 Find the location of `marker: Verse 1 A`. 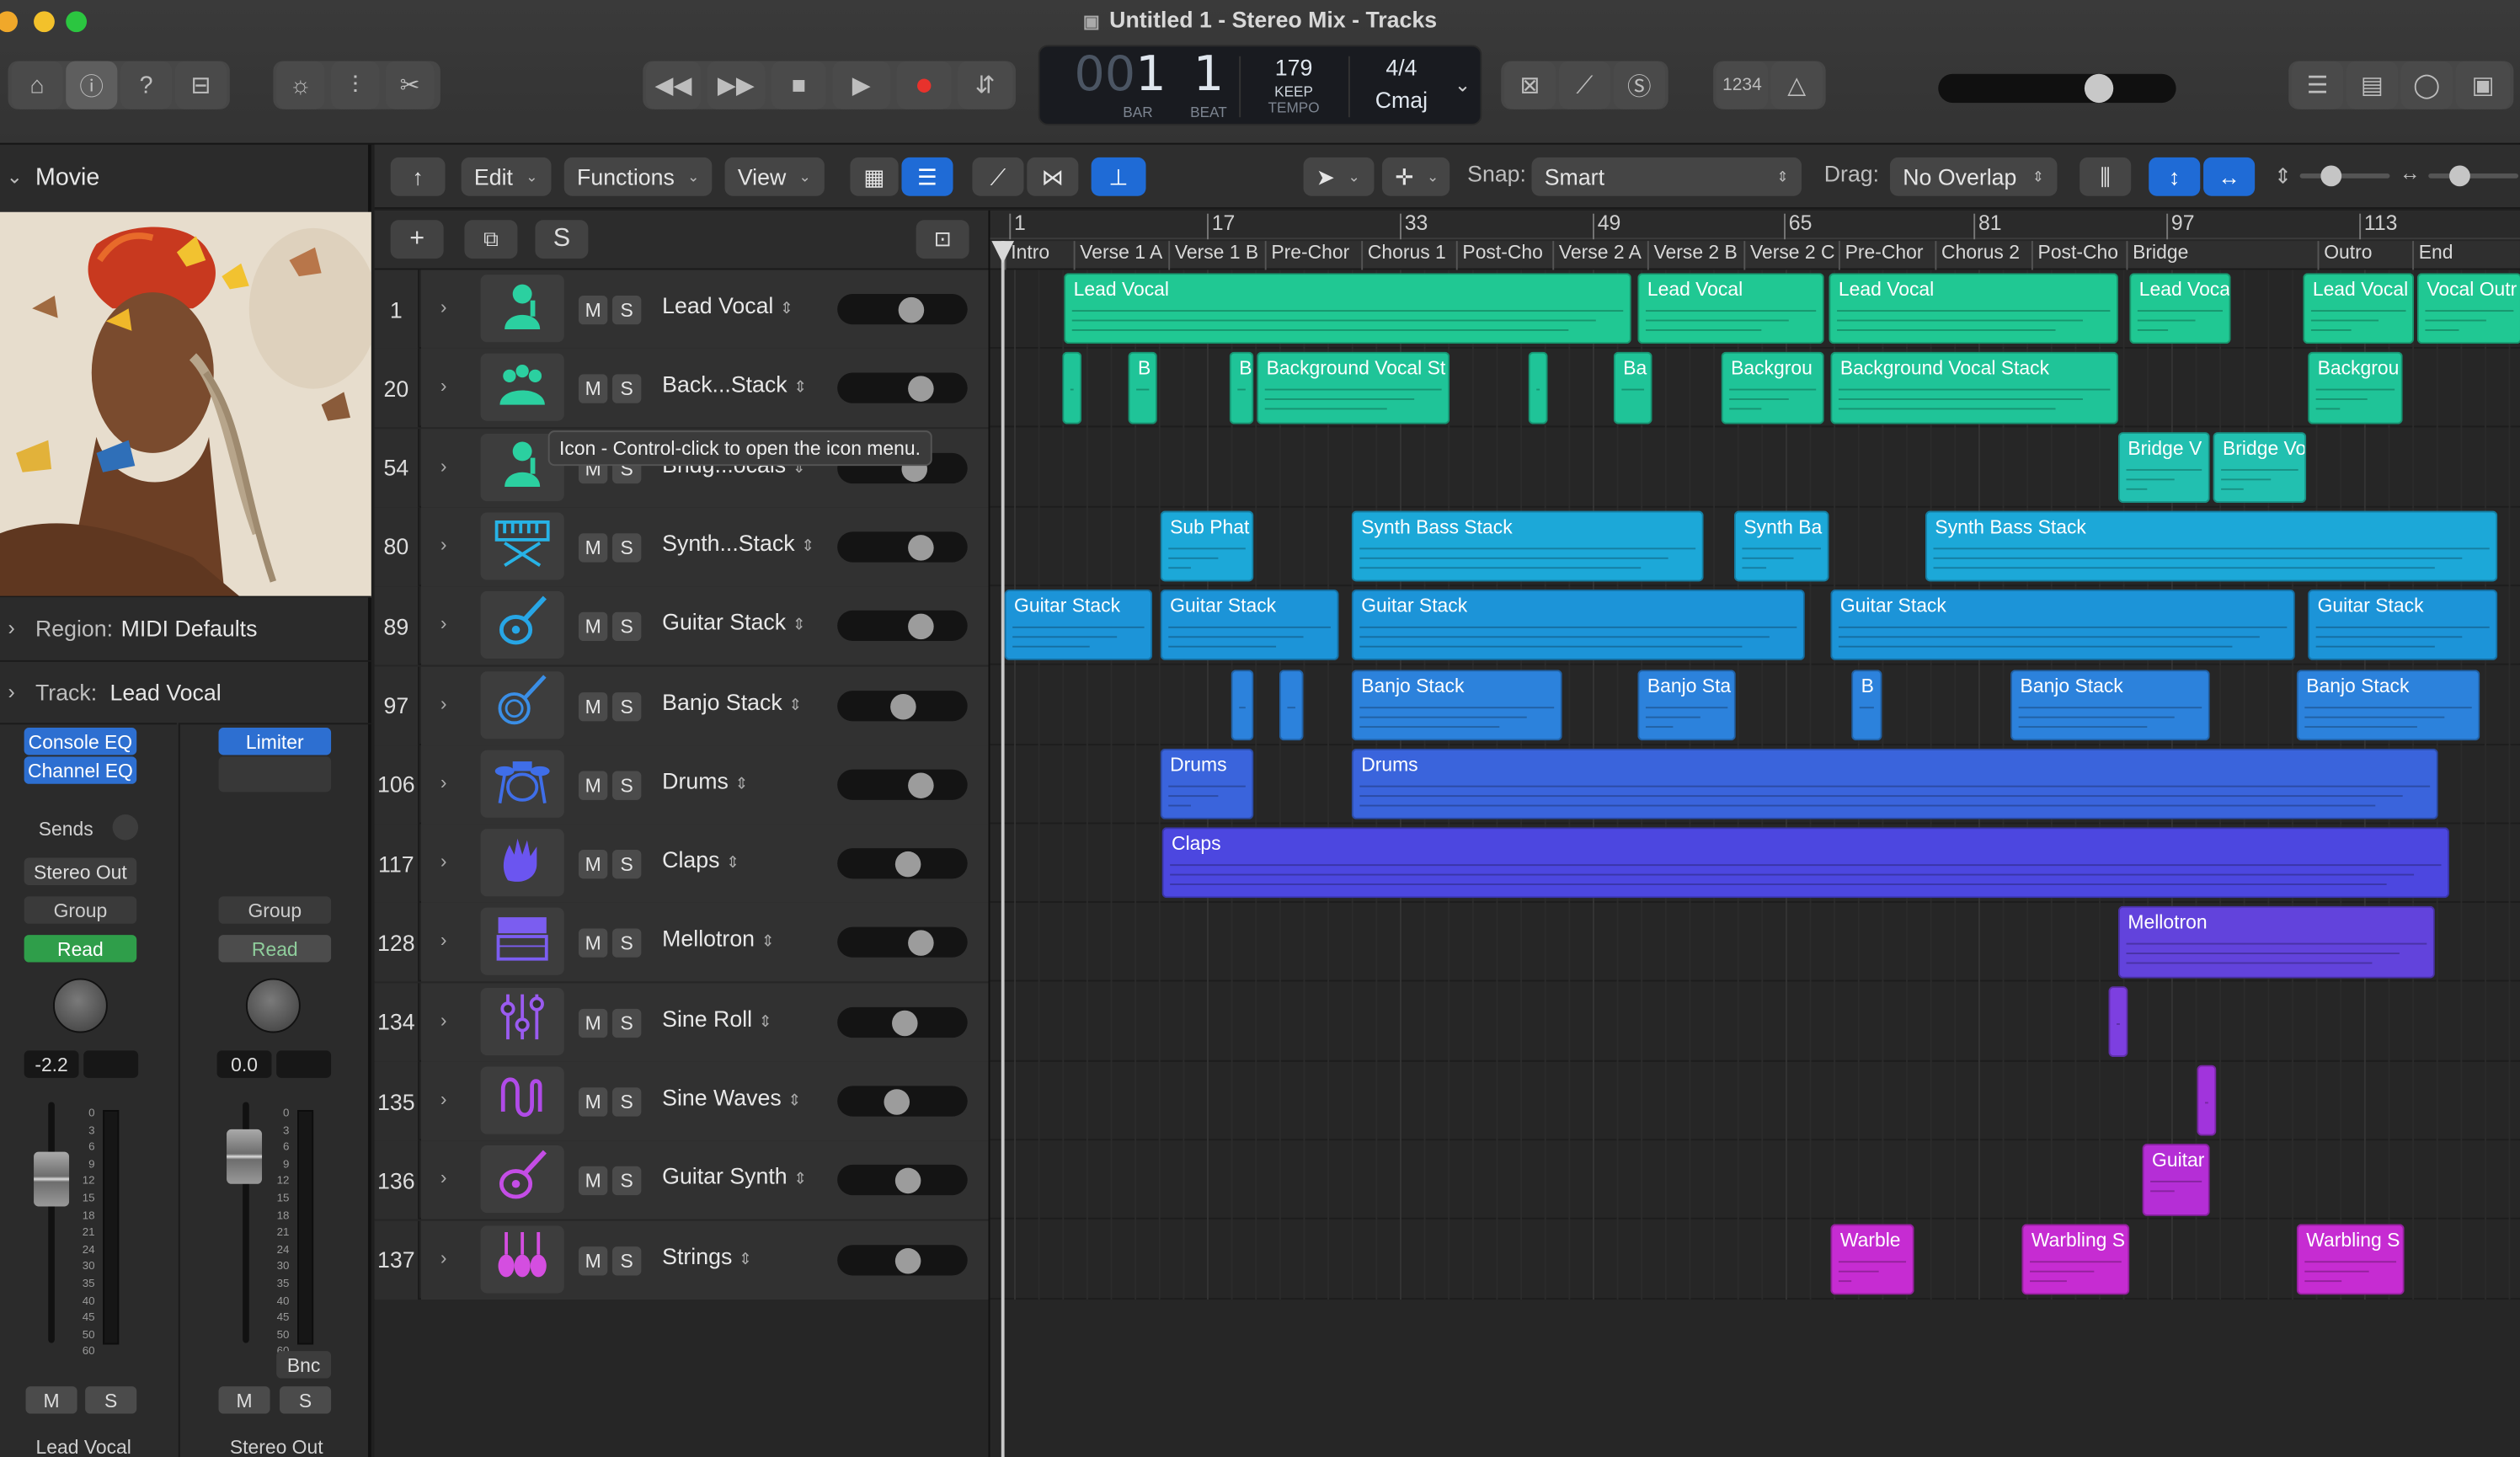

marker: Verse 1 A is located at coordinates (1121, 256).